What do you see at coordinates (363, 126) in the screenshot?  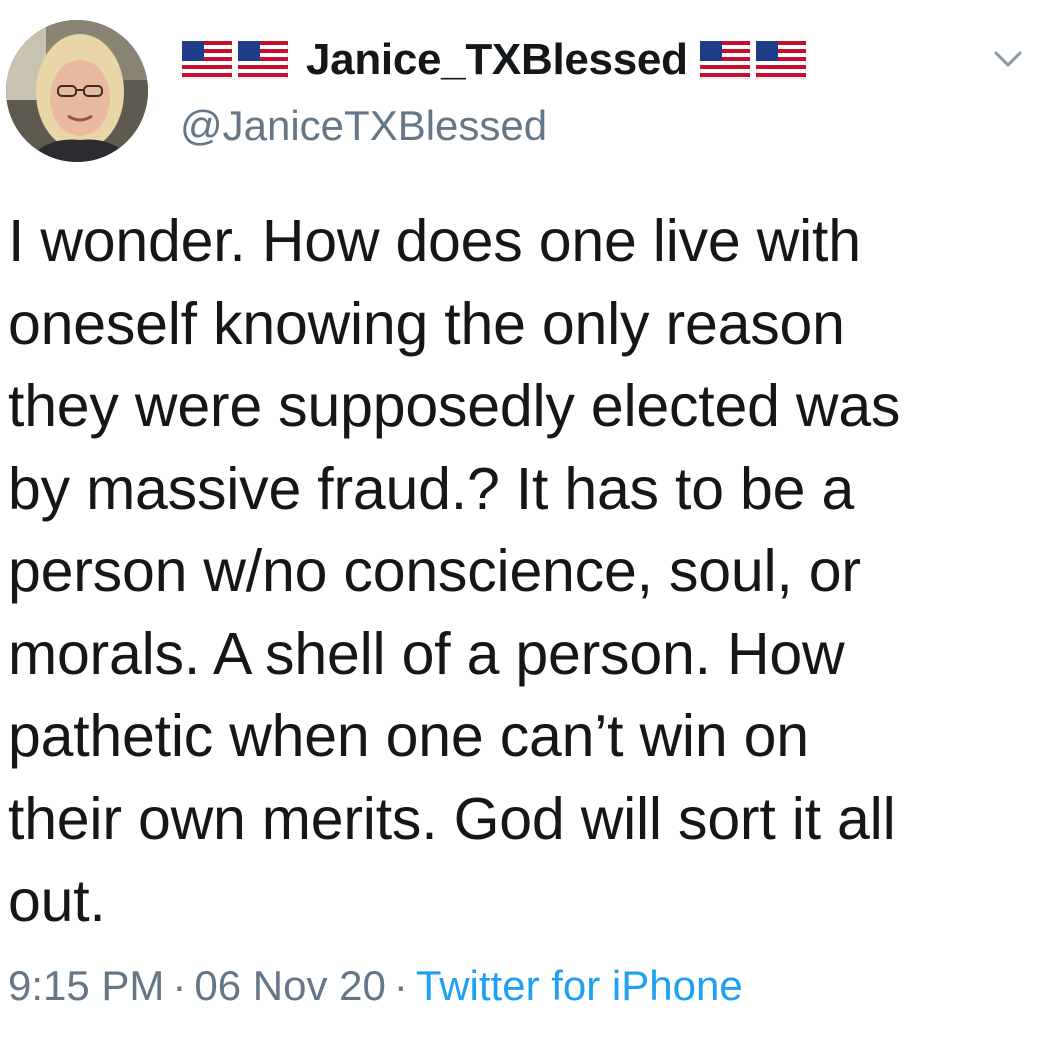 I see `author-handle: @JaniceTXBlessed` at bounding box center [363, 126].